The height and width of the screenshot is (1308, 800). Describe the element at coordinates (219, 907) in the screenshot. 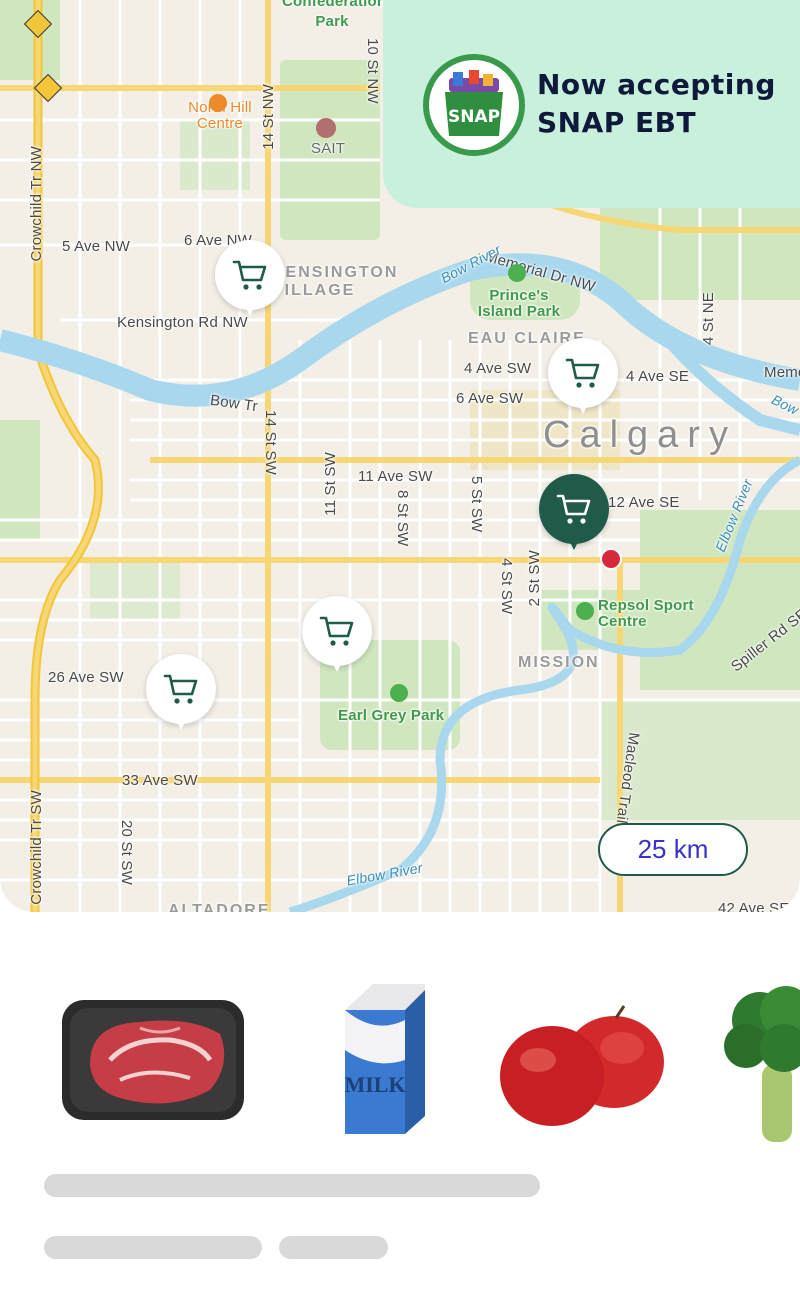

I see `district-altadore: ALTADORE` at that location.